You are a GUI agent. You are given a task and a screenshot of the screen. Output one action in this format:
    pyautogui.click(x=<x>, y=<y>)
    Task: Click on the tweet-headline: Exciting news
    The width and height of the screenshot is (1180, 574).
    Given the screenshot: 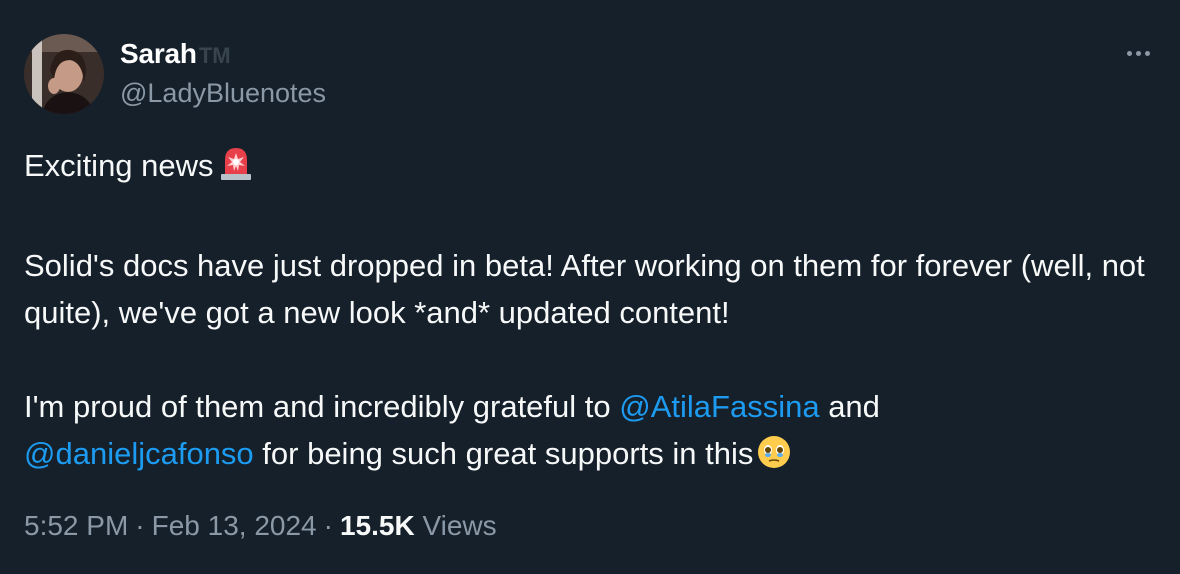 What is the action you would take?
    pyautogui.click(x=119, y=165)
    